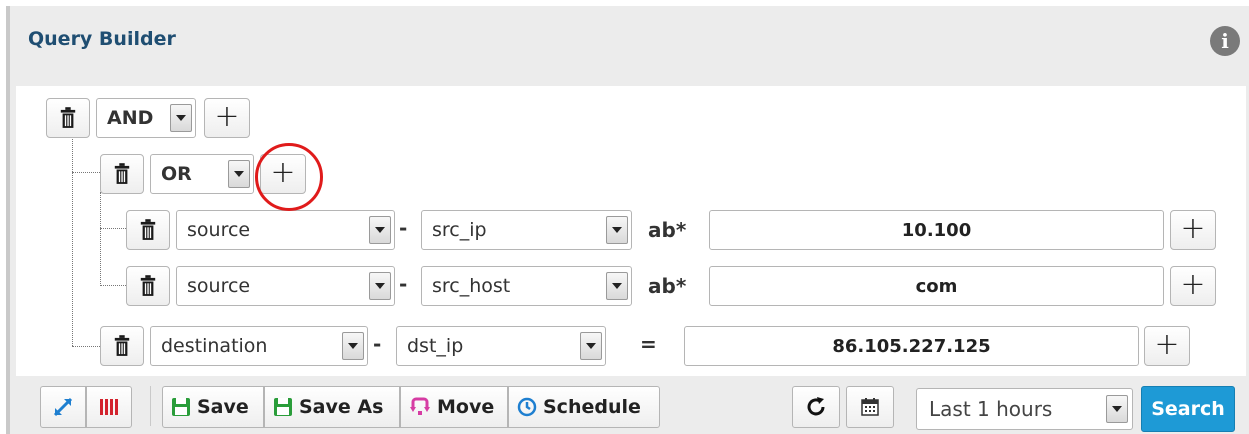 This screenshot has width=1249, height=434. Describe the element at coordinates (526, 286) in the screenshot. I see `rule-field-select: src_host` at that location.